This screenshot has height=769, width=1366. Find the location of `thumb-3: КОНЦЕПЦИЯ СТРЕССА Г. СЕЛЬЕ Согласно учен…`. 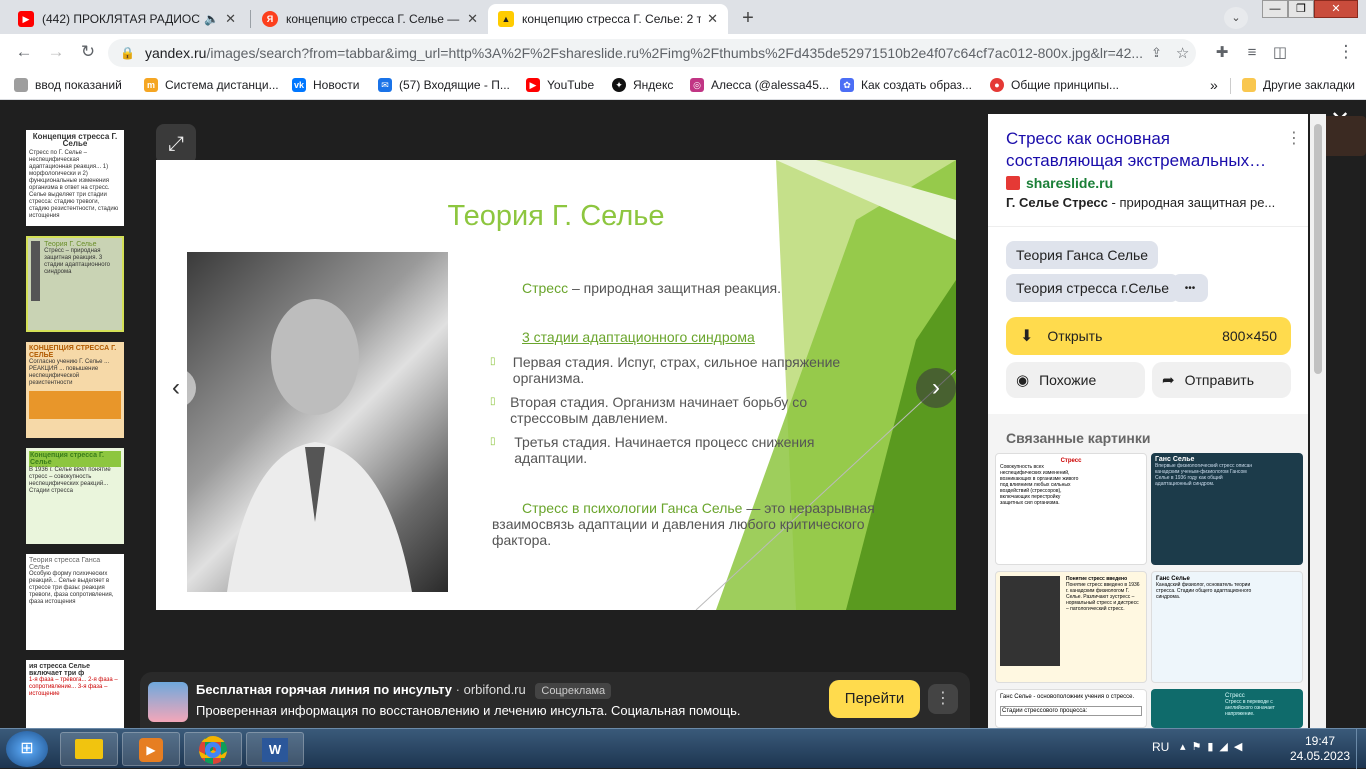

thumb-3: КОНЦЕПЦИЯ СТРЕССА Г. СЕЛЬЕ Согласно учен… is located at coordinates (75, 390).